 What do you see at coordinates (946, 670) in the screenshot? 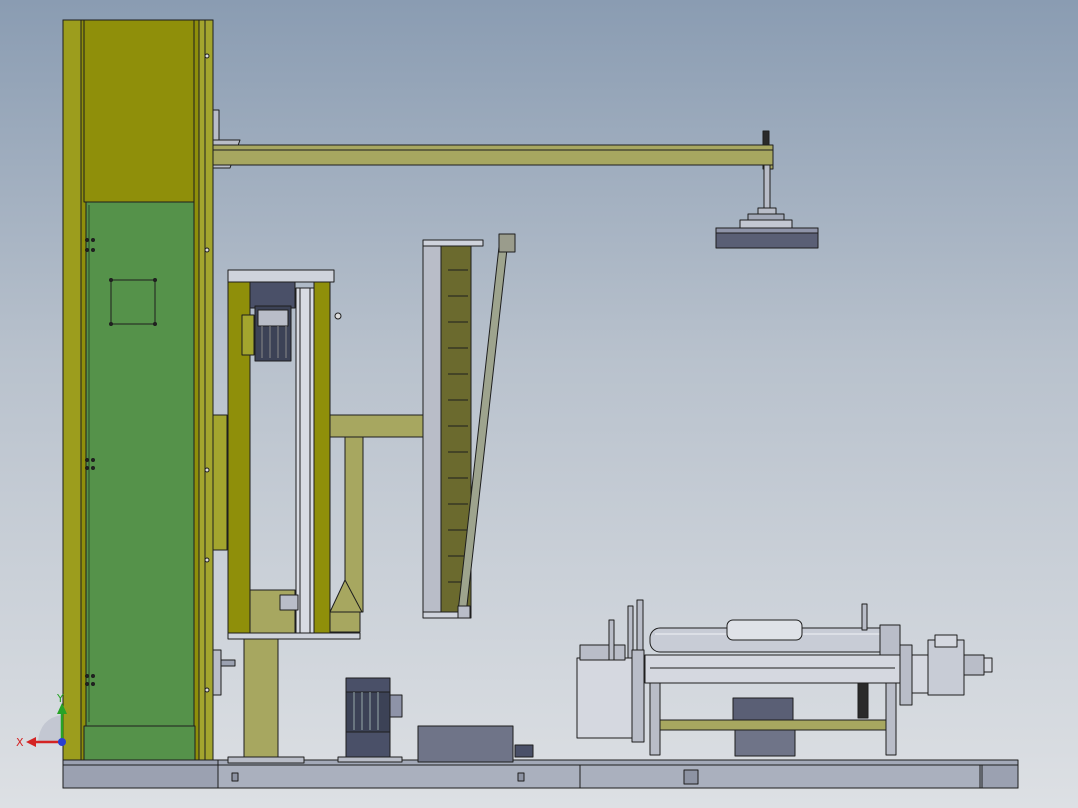
I see `drive-gearbox` at bounding box center [946, 670].